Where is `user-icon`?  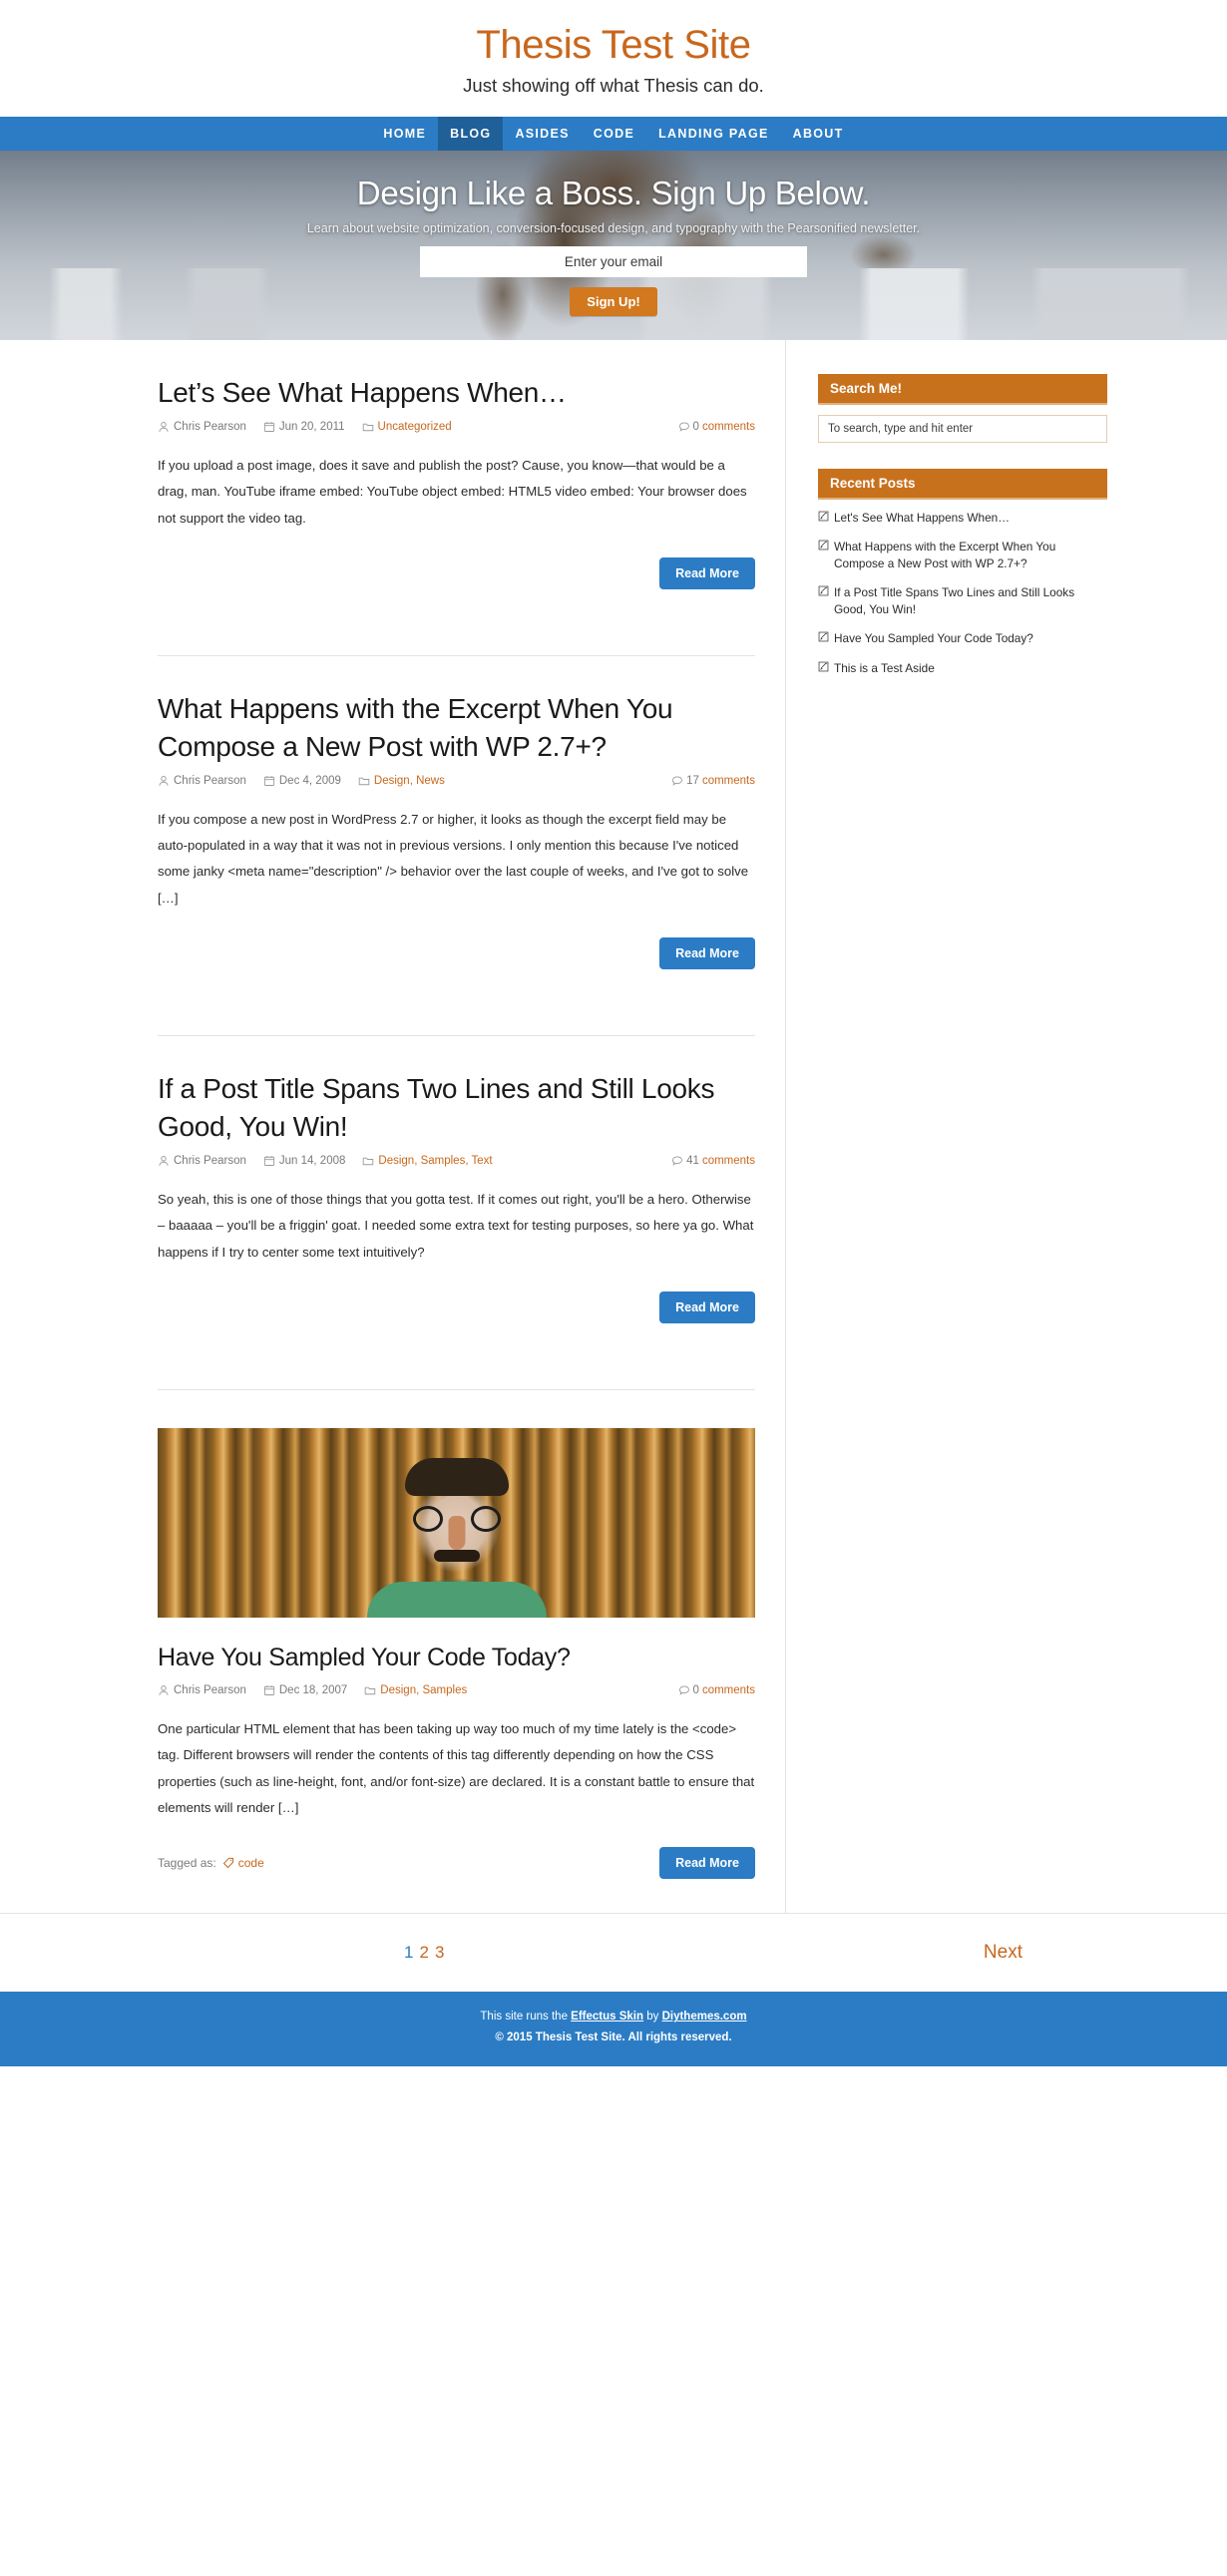
user-icon is located at coordinates (164, 1690).